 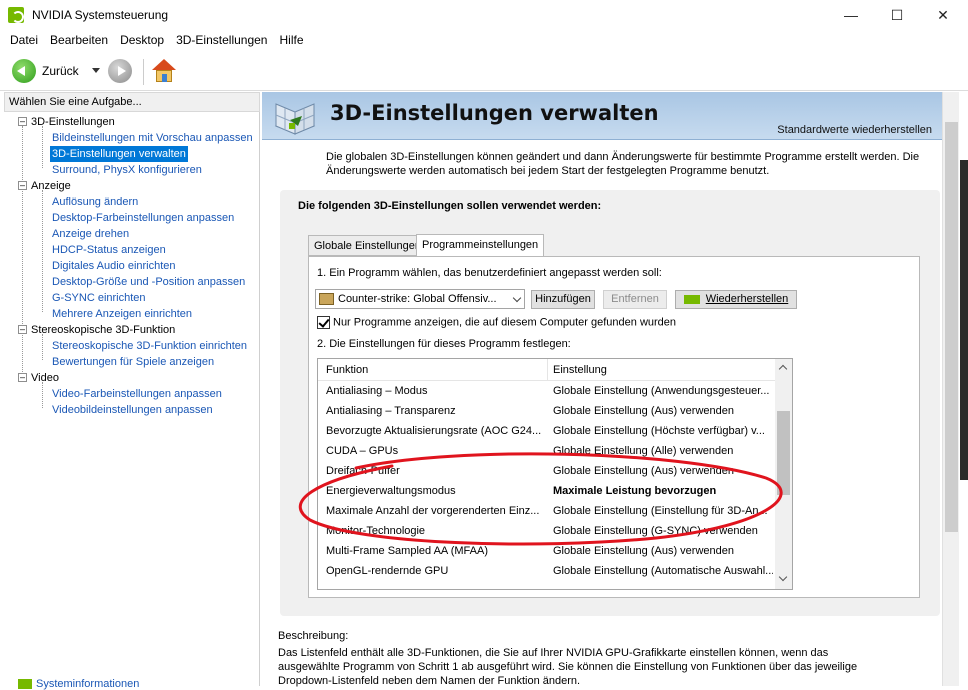 I want to click on row-function: Monitor-Technologie, so click(x=376, y=531).